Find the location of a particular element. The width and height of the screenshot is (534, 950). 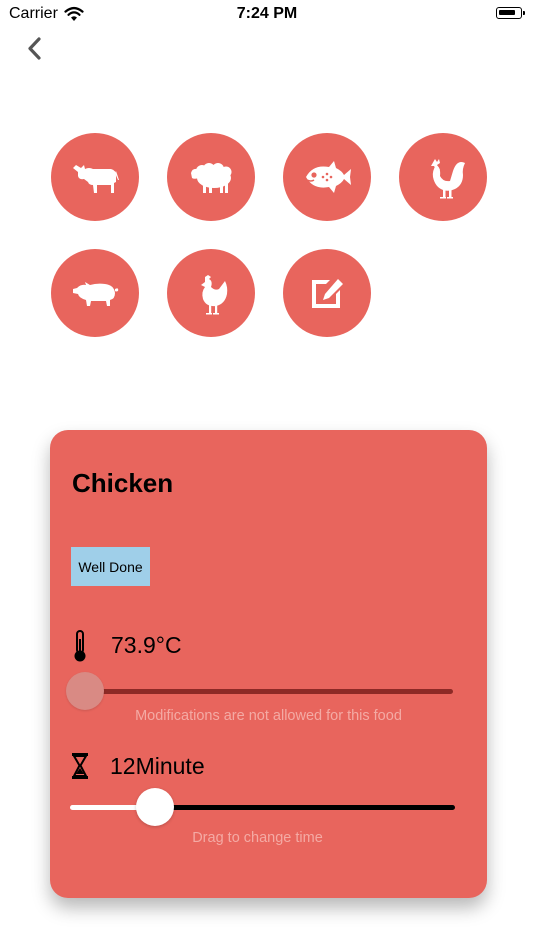

hourglass-icon is located at coordinates (80, 766).